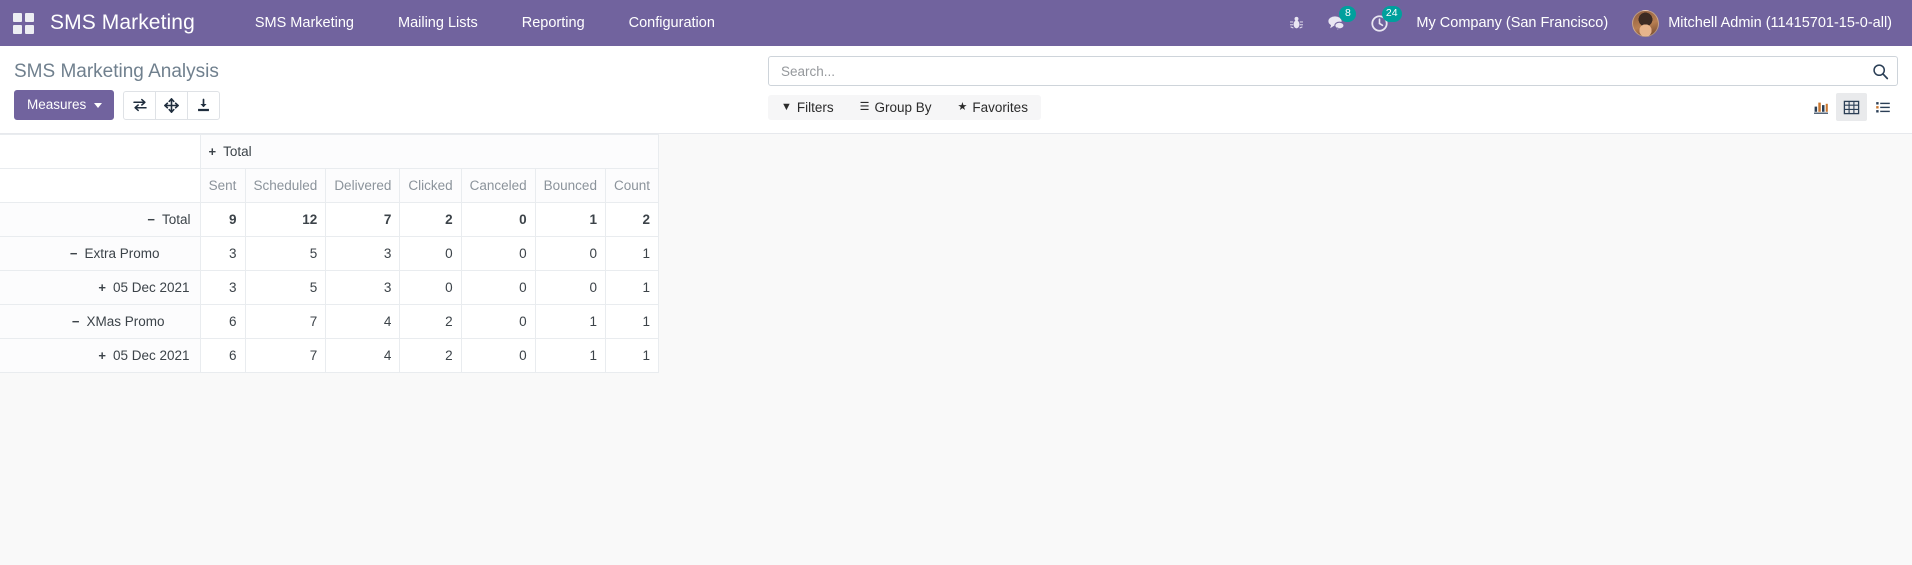 The image size is (1912, 565). I want to click on measure-header-clicked: Clicked, so click(430, 185).